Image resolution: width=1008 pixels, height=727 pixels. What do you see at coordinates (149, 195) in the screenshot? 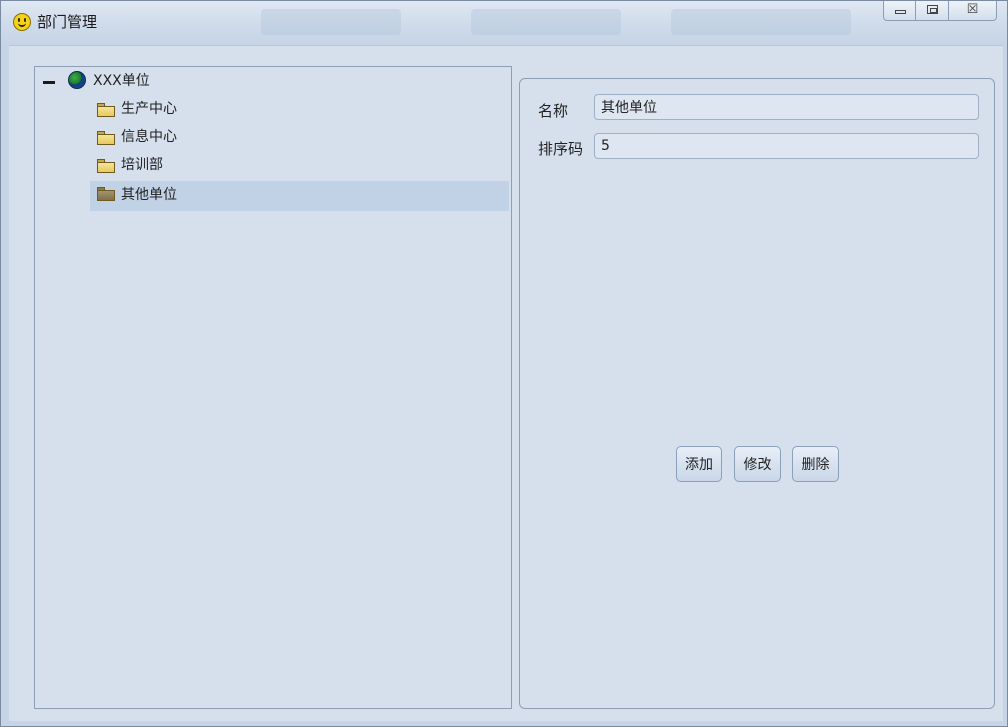
I see `tree-node-label: 其他单位` at bounding box center [149, 195].